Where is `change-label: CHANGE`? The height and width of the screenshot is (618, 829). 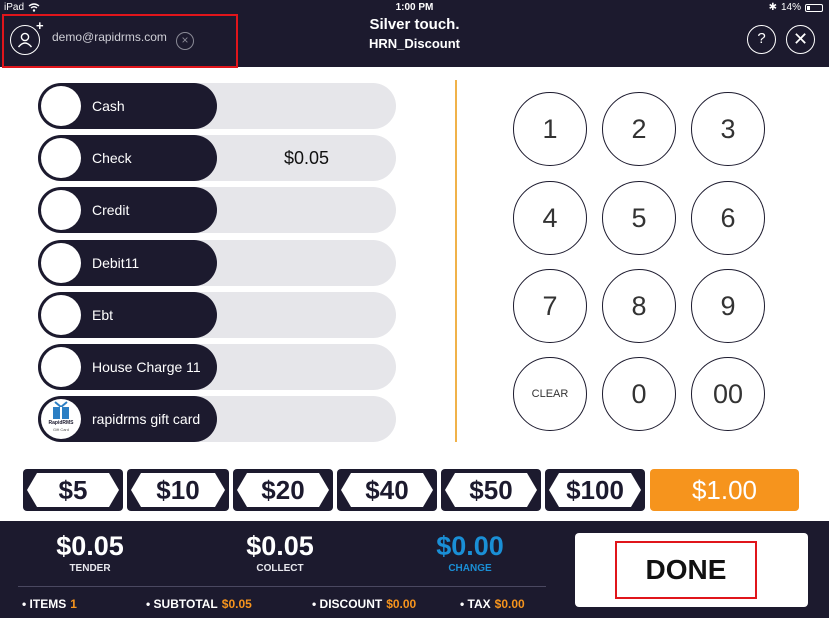
change-label: CHANGE is located at coordinates (470, 568).